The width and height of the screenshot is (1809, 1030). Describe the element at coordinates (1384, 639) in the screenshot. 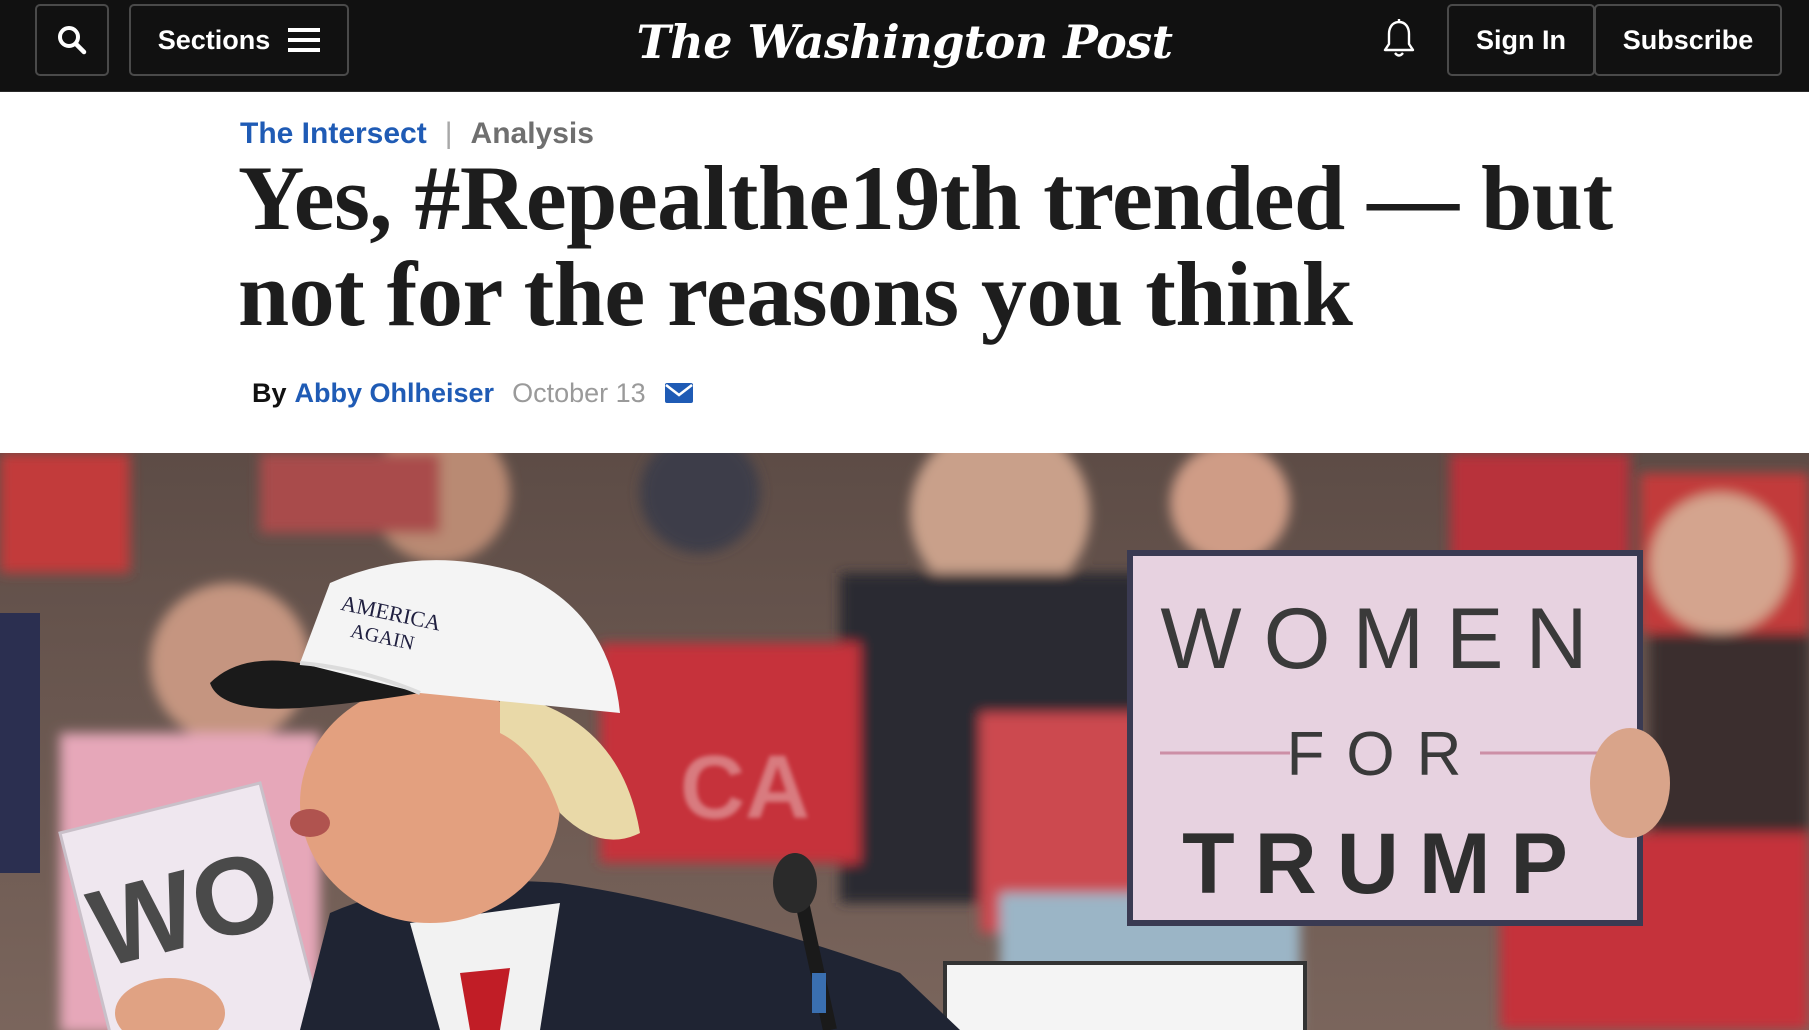

I see `sign-line-women: WOMEN` at that location.